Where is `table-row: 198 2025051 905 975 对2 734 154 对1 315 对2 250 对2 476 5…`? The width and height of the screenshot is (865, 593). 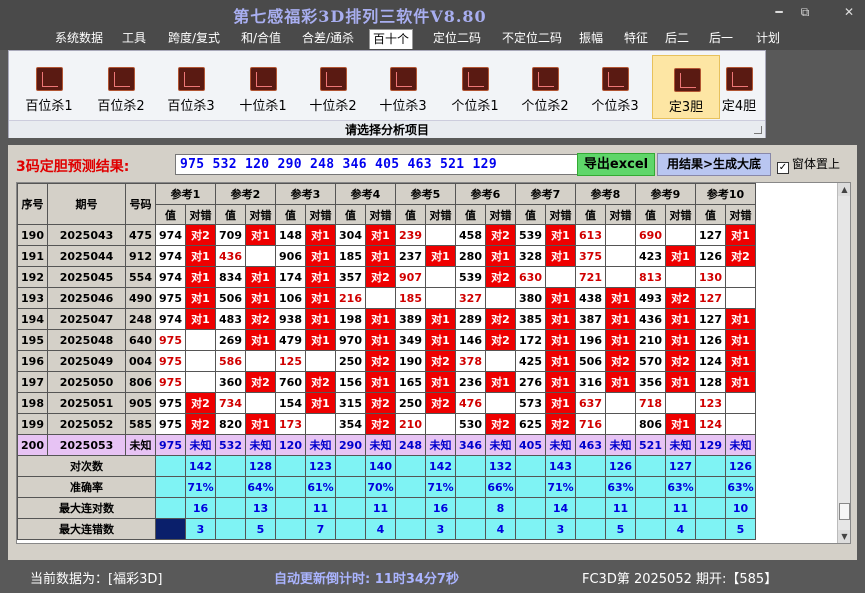 table-row: 198 2025051 905 975 对2 734 154 对1 315 对2 250 对2 476 5… is located at coordinates (386, 403).